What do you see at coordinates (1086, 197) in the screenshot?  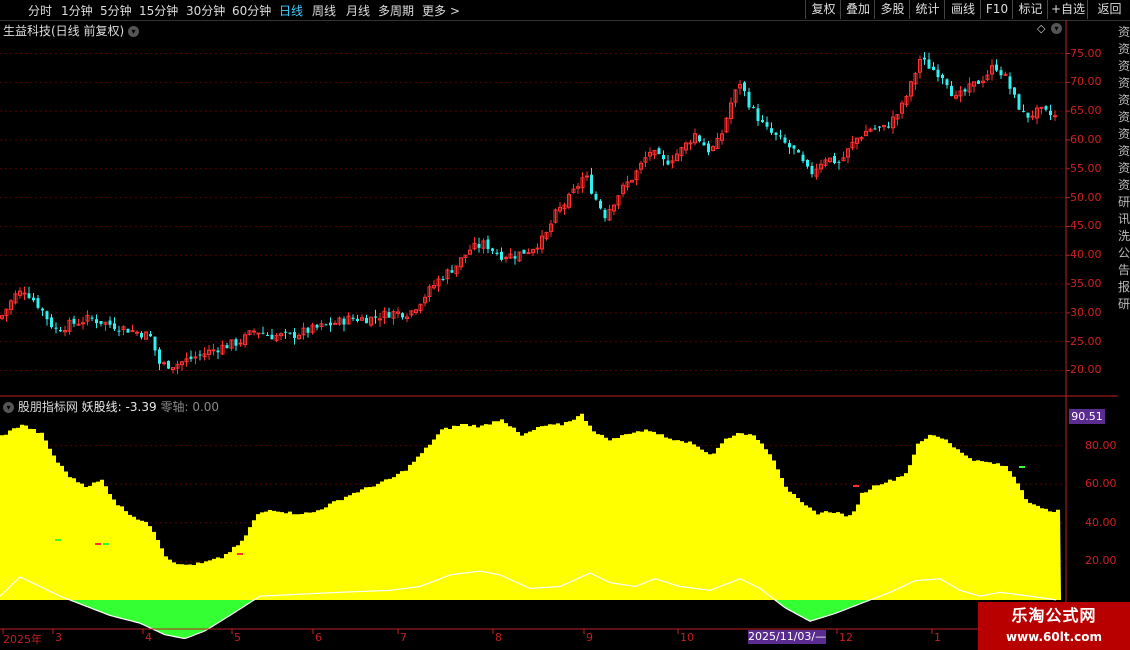 I see `price-tick-label: 50.00` at bounding box center [1086, 197].